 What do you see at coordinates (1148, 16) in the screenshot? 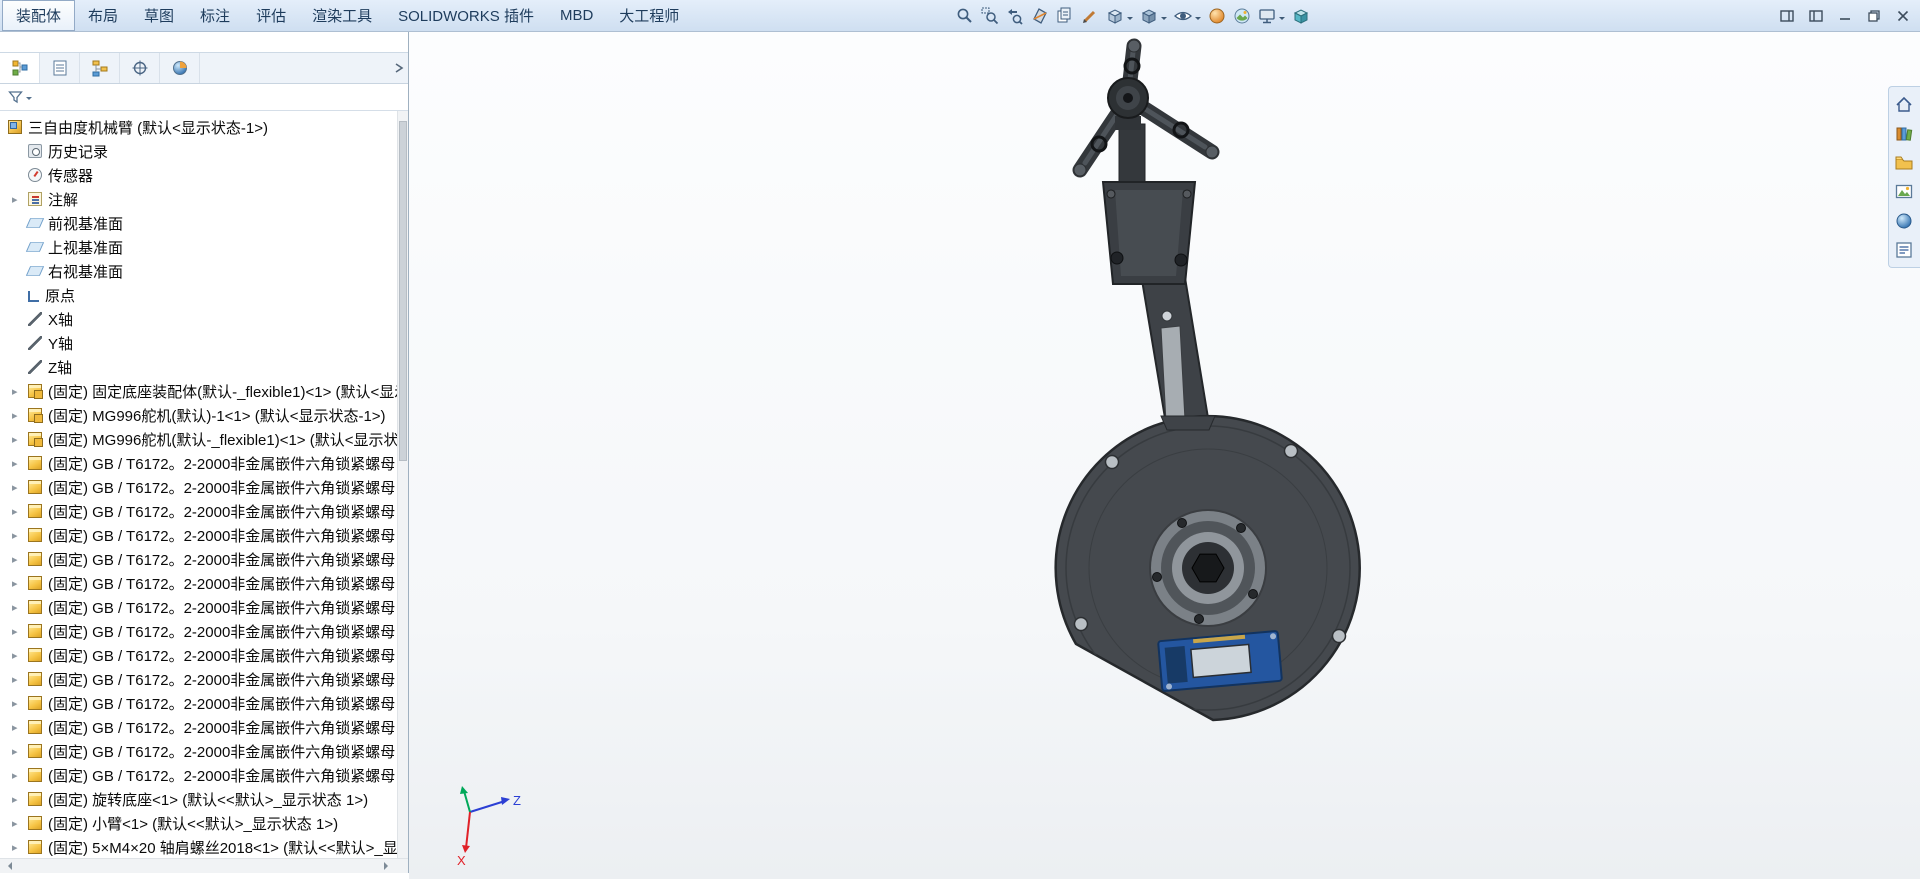
I see `display-style-icon` at bounding box center [1148, 16].